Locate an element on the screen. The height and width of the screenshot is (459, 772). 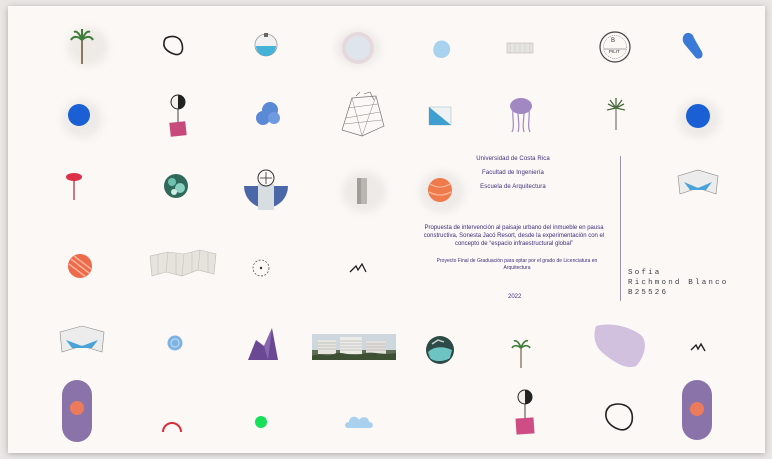
glass-bowl-icon is located at coordinates (266, 45).